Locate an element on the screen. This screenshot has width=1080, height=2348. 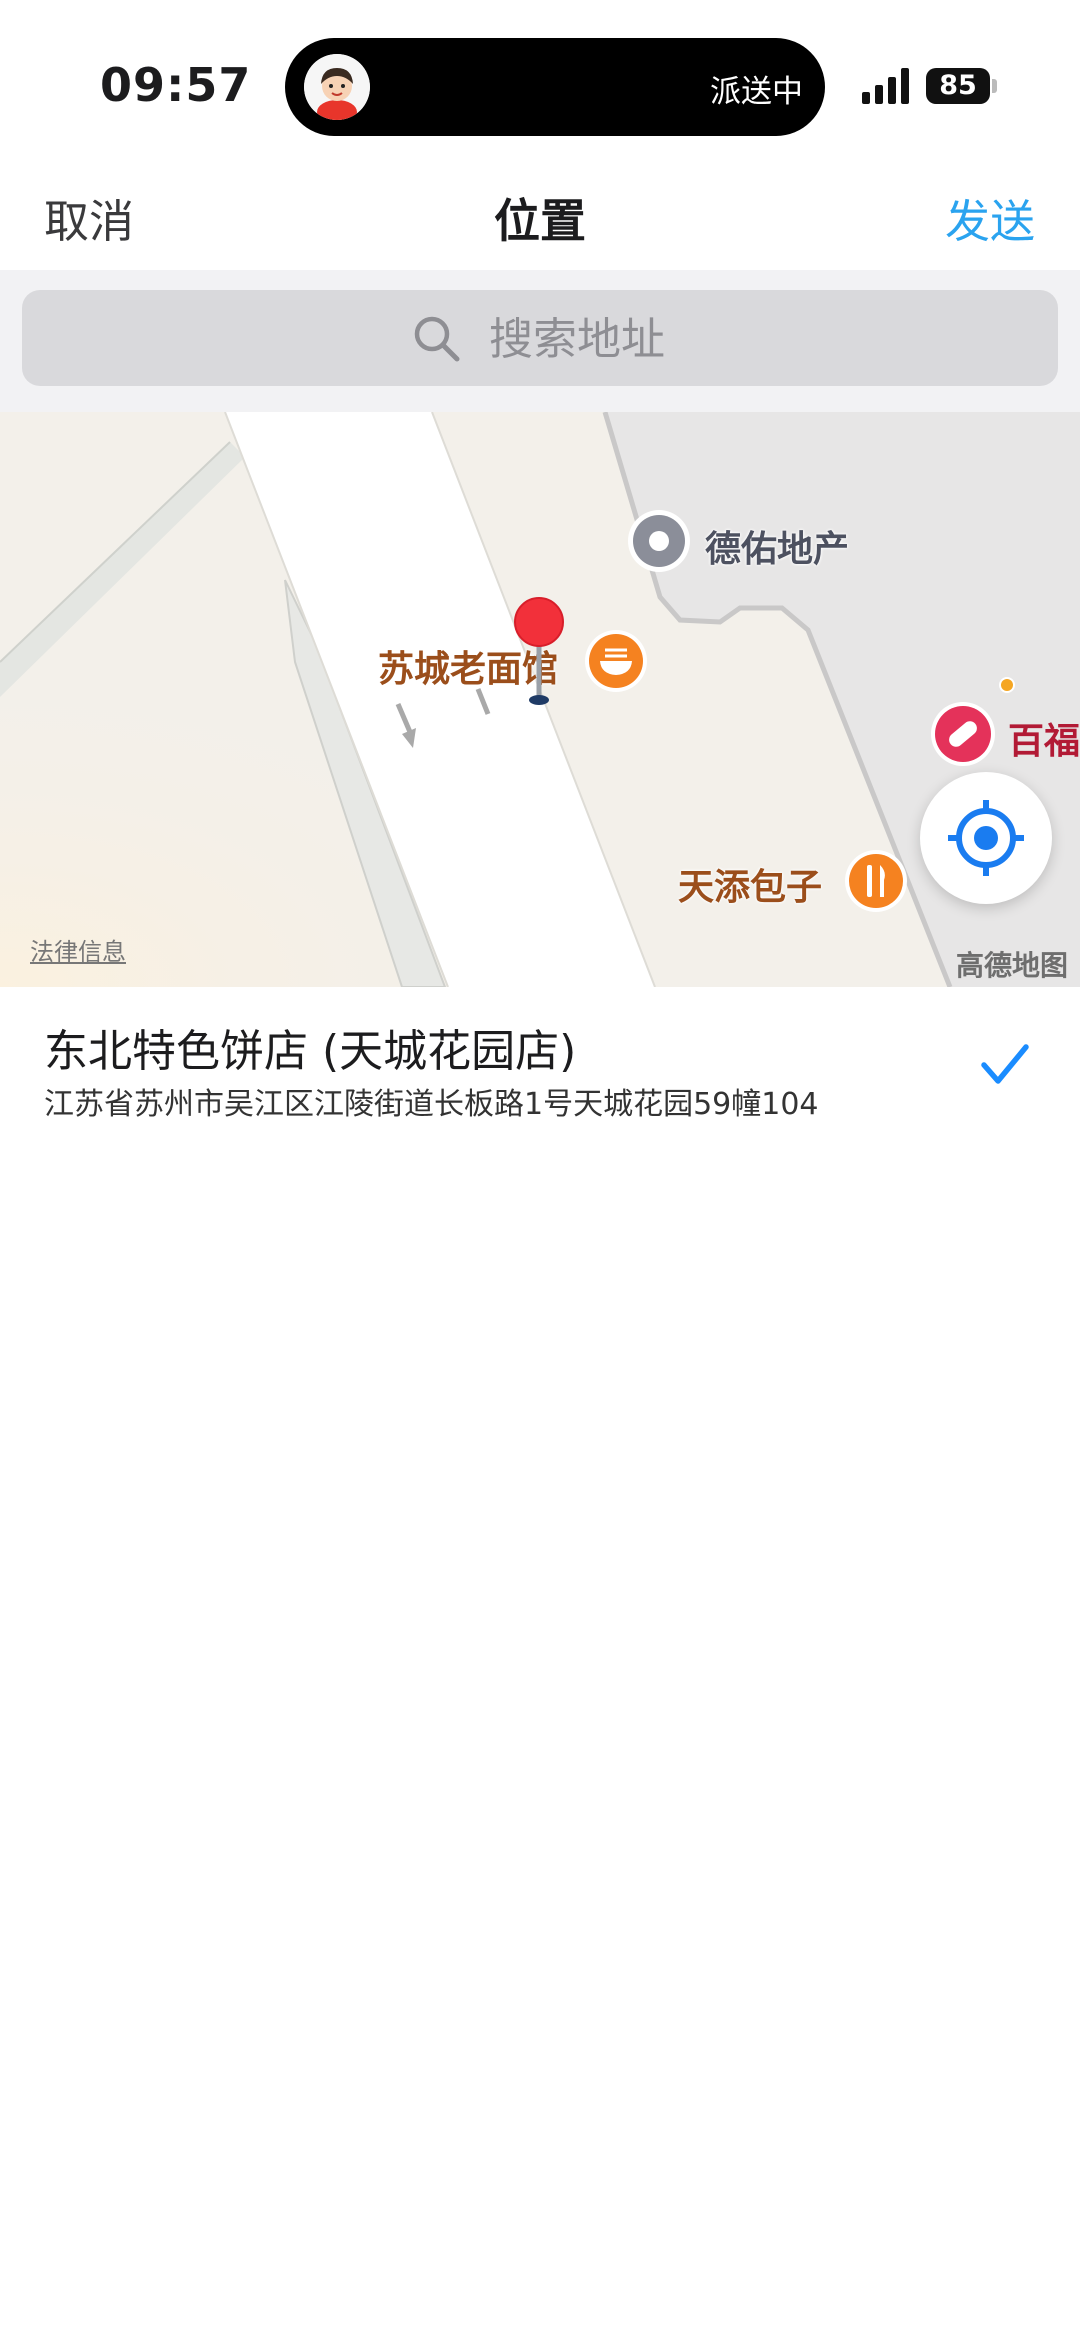
dynamic-island: 派送中 is located at coordinates (555, 87).